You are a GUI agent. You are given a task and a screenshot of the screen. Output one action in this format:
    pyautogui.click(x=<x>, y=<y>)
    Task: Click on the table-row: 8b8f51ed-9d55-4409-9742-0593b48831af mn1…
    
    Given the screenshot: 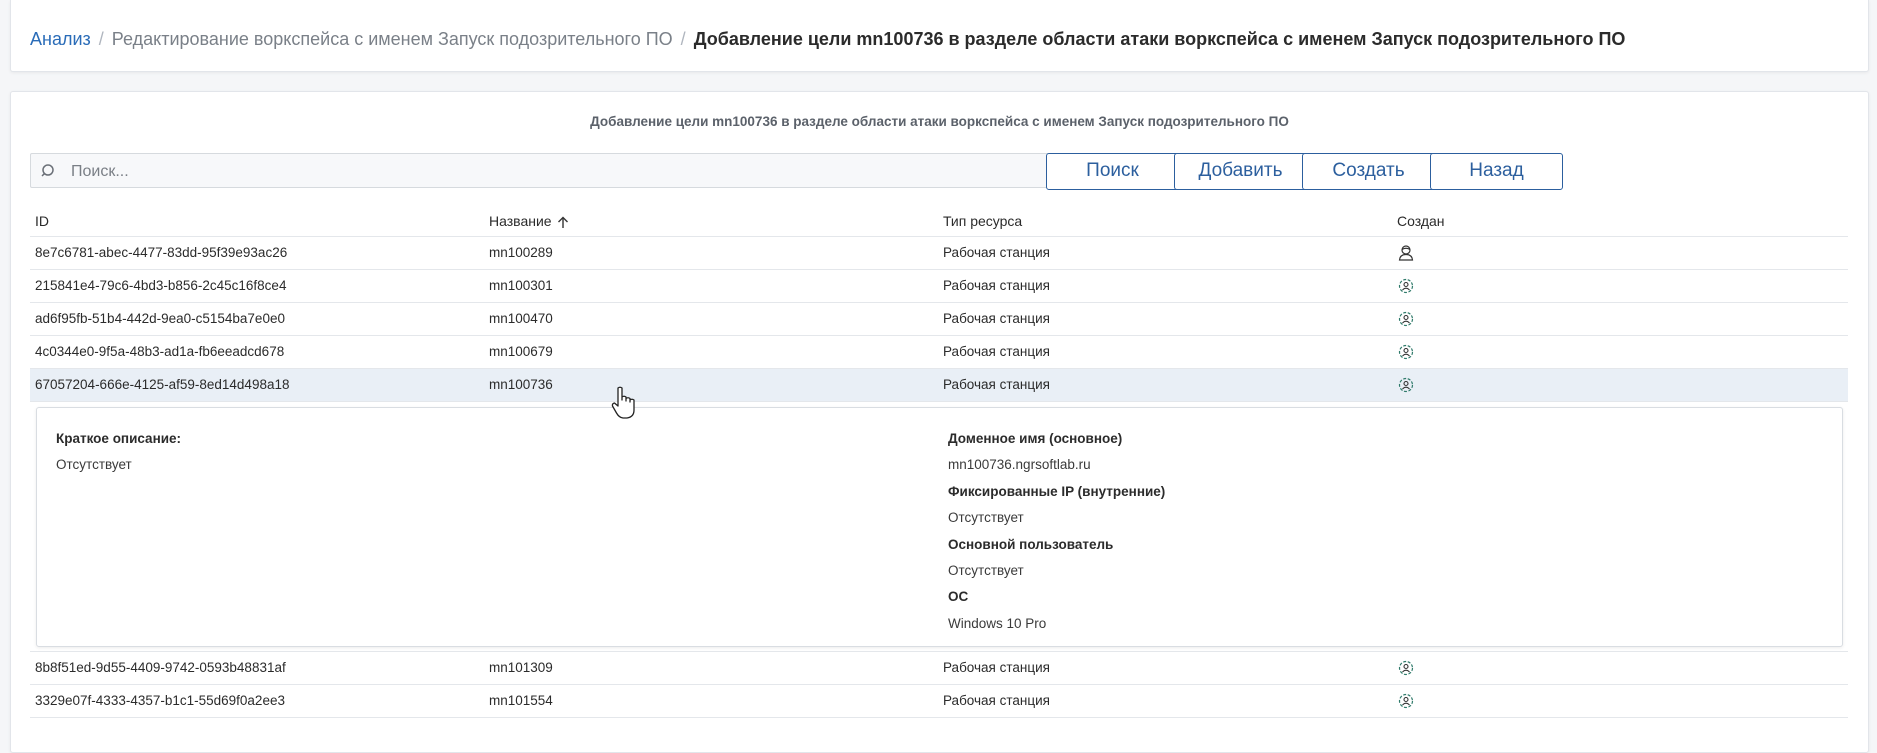 What is the action you would take?
    pyautogui.click(x=939, y=668)
    